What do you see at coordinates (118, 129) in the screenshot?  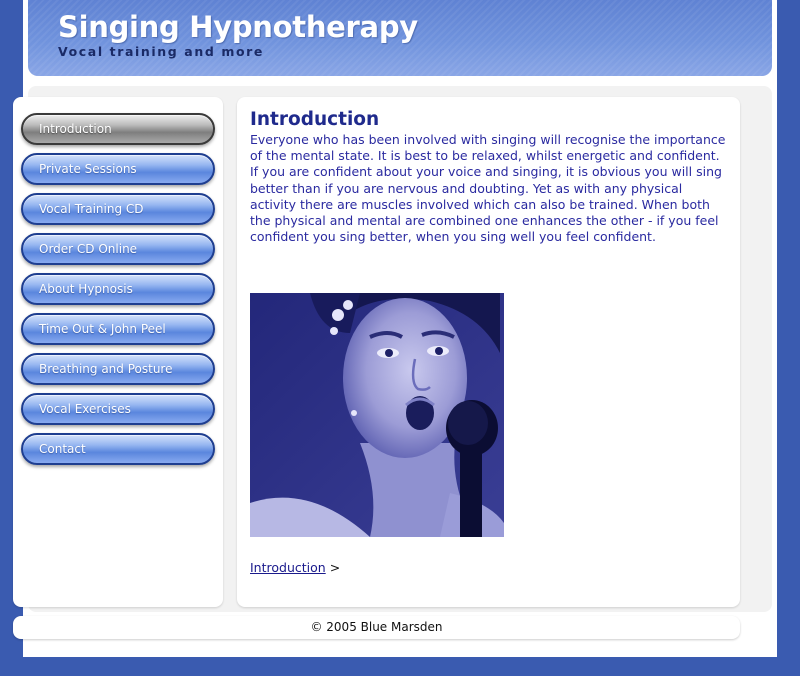 I see `nav-button-introduction: Introduction` at bounding box center [118, 129].